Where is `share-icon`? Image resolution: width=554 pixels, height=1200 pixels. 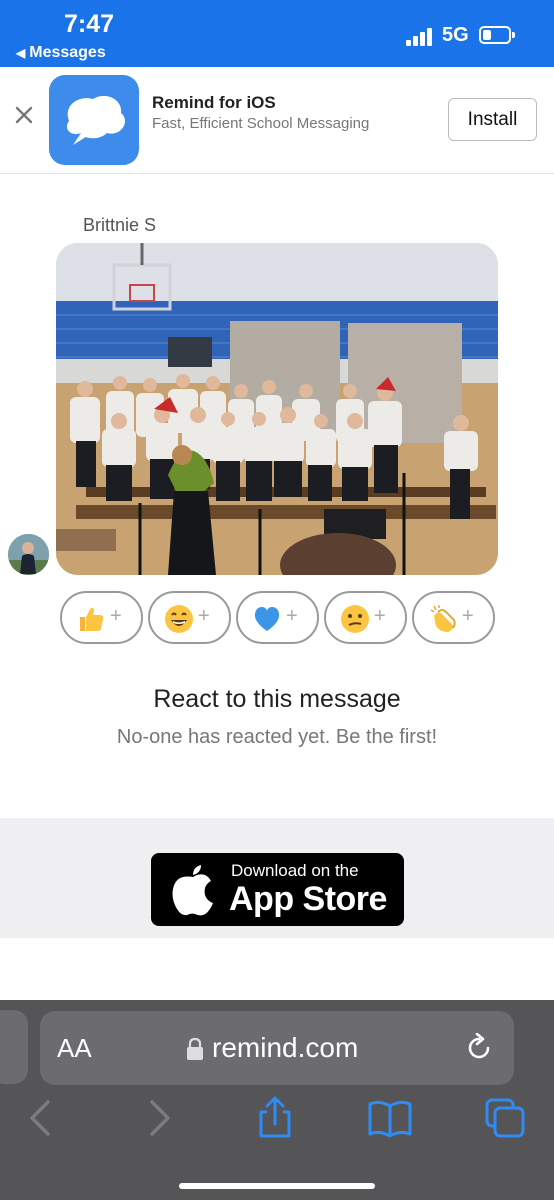
share-icon is located at coordinates (275, 1118).